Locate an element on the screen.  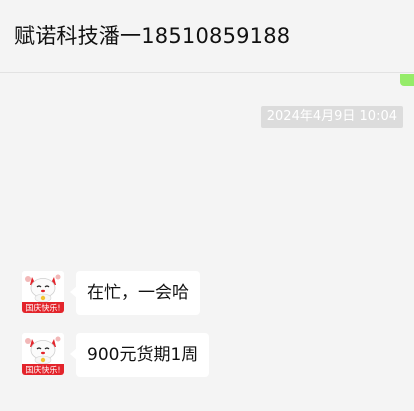
sent-message-edge is located at coordinates (407, 80).